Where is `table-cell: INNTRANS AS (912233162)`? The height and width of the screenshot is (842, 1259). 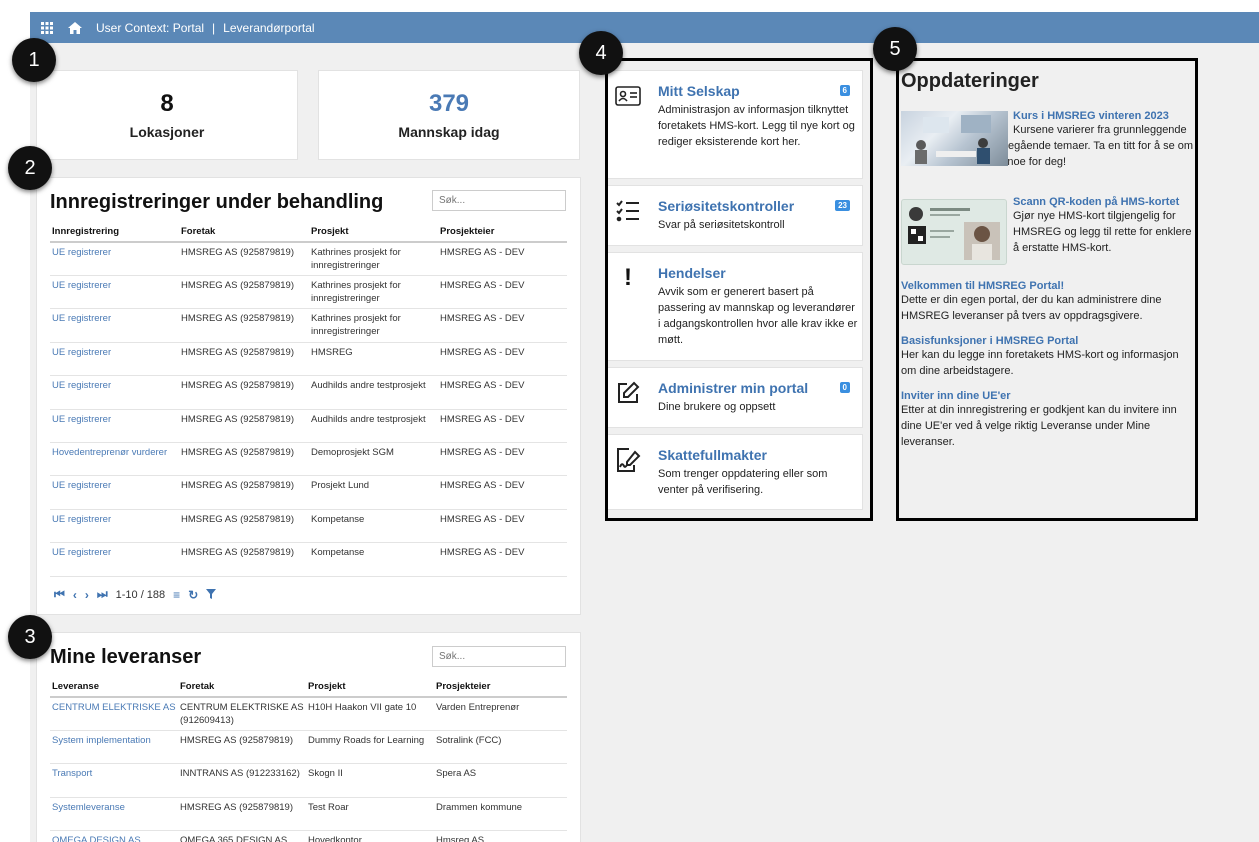
table-cell: INNTRANS AS (912233162) is located at coordinates (242, 780).